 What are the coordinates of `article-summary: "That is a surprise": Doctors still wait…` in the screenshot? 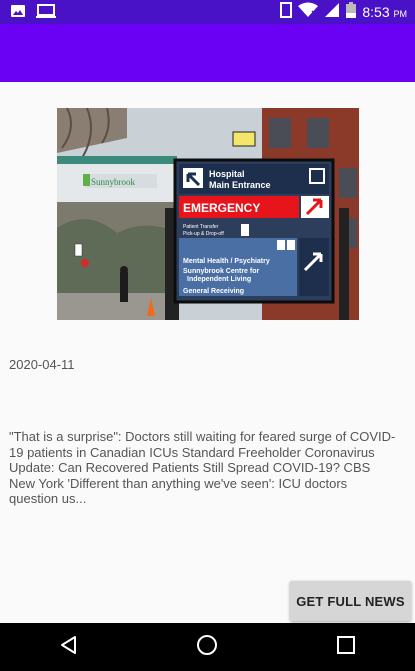 It's located at (202, 467).